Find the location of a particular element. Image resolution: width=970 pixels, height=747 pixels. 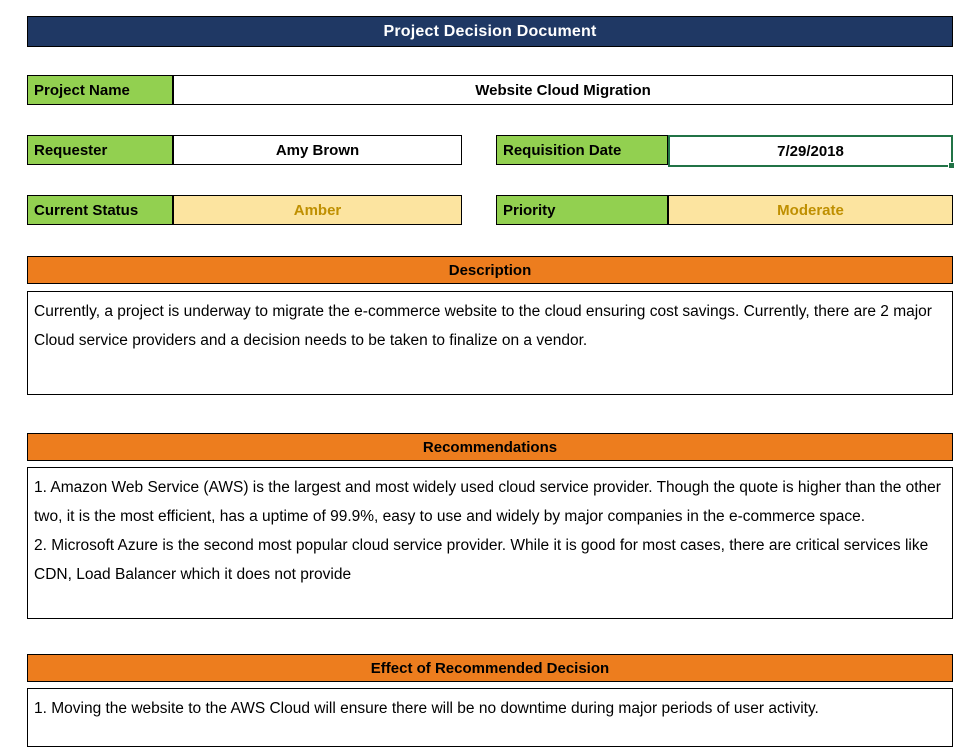

requisition-date-label: Requisition Date is located at coordinates (582, 150).